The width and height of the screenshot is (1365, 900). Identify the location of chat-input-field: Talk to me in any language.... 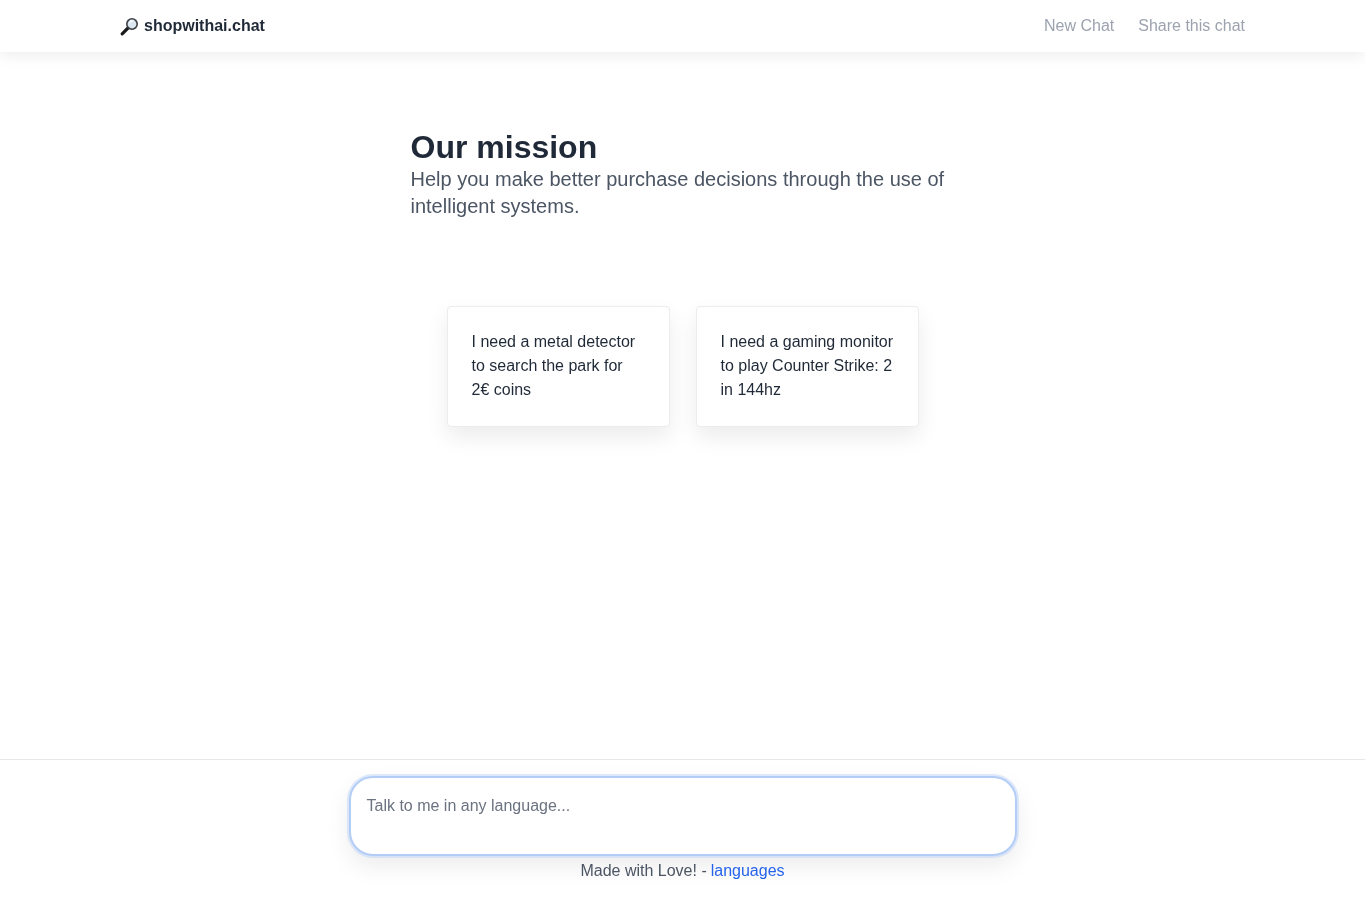
(682, 816).